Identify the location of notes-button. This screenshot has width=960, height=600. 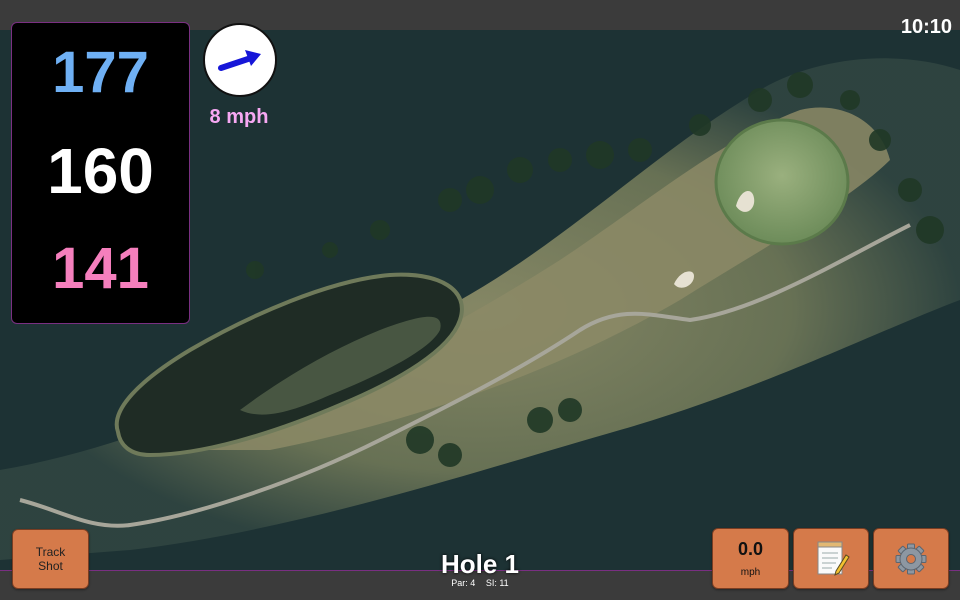
(831, 558).